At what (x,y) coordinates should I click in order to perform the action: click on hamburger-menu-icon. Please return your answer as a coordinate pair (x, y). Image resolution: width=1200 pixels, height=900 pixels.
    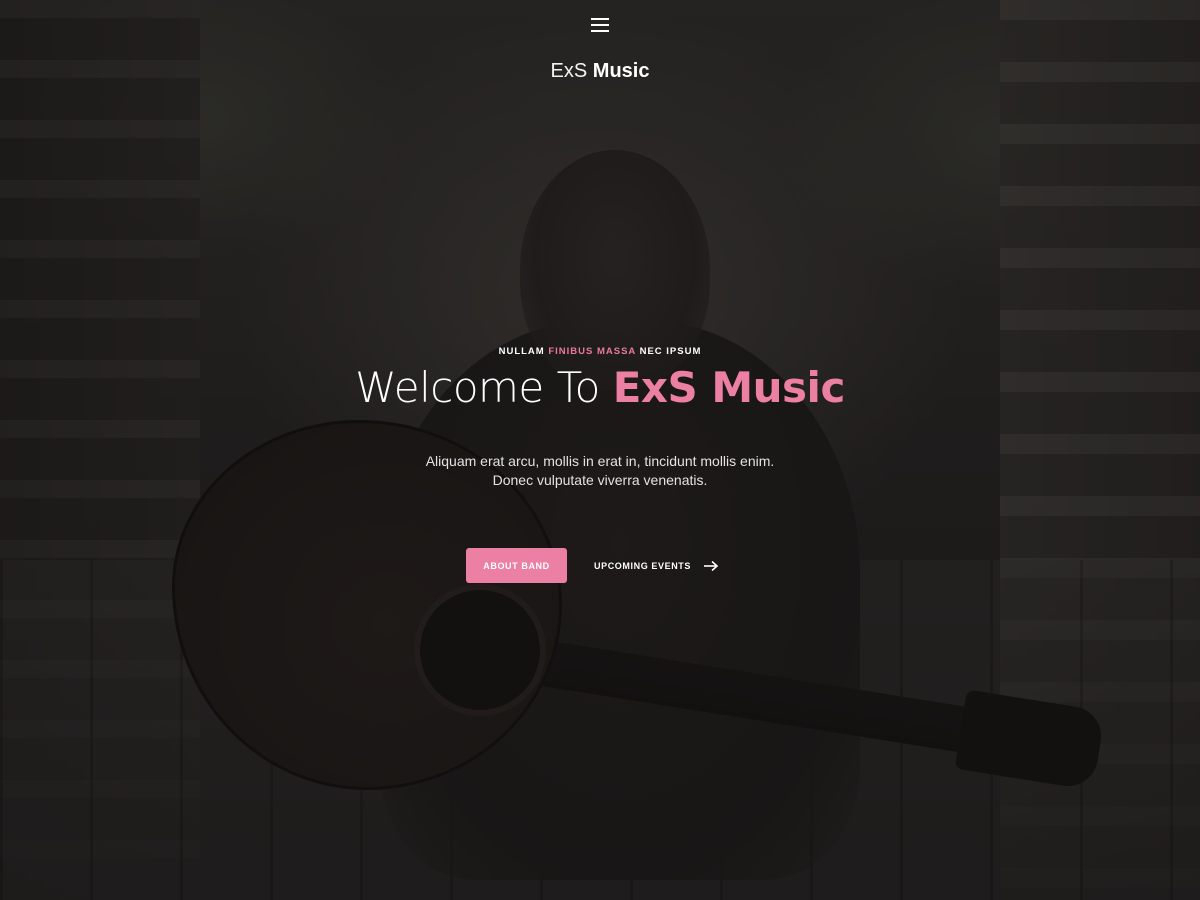
    Looking at the image, I should click on (600, 25).